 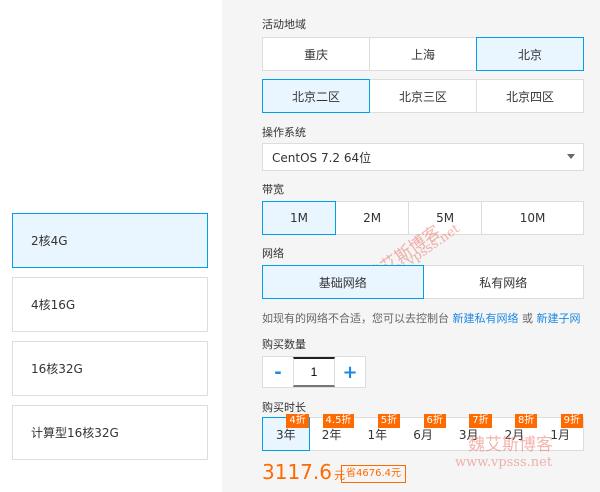 I want to click on network-hint: 如现有的网络不合适，您可以去控制台 新建私有网络 或 新建子网, so click(x=421, y=318).